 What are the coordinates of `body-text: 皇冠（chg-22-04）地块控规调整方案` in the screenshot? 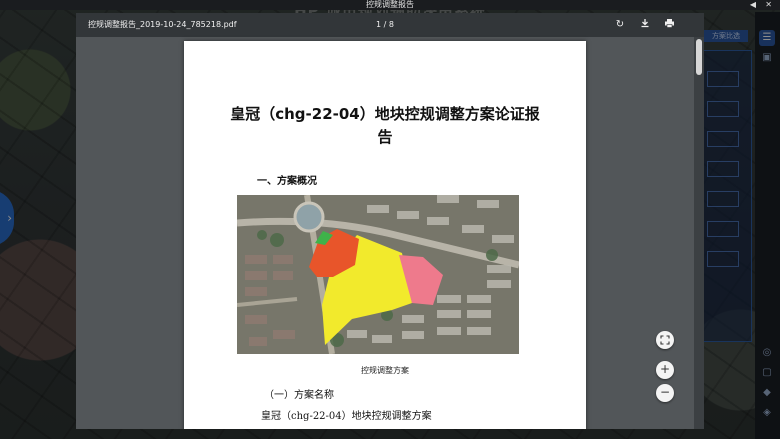 It's located at (346, 416).